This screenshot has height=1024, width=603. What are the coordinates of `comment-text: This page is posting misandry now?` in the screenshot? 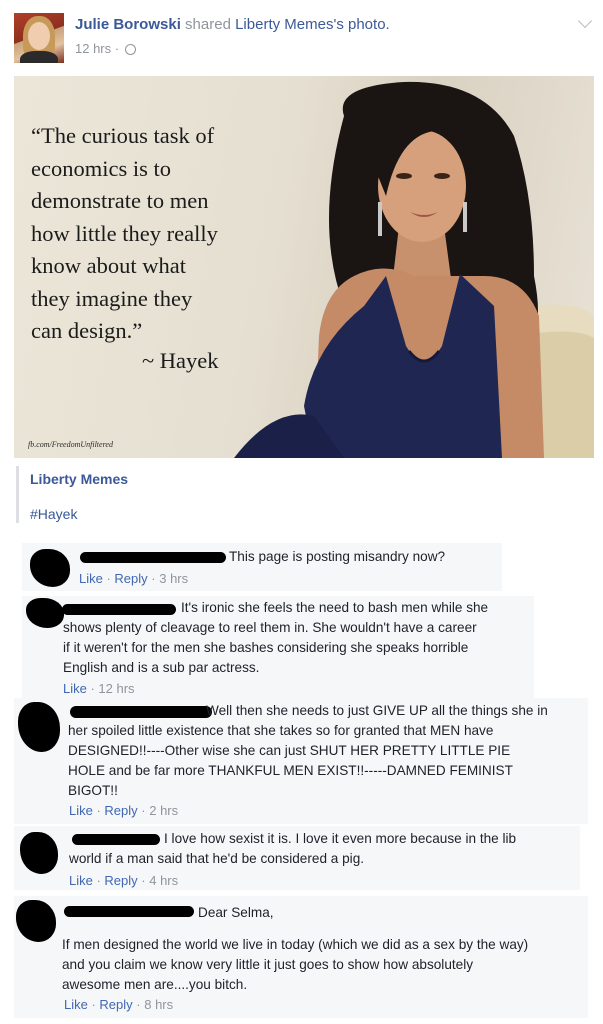 It's located at (337, 557).